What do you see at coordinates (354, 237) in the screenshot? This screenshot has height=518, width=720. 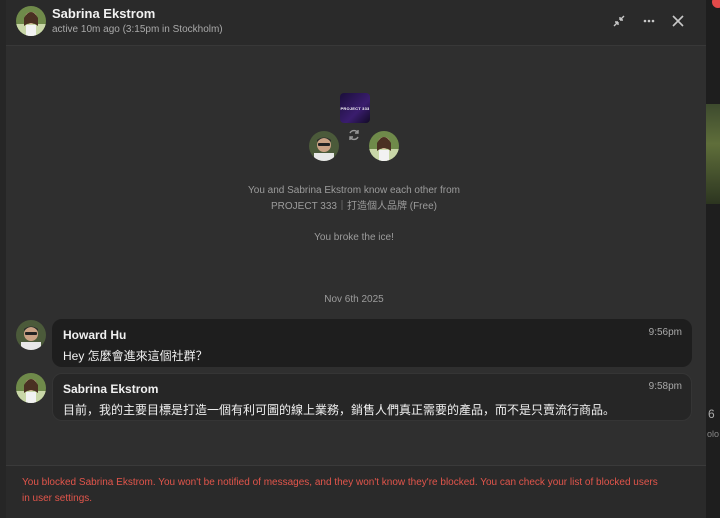 I see `ice-breaker-text: You broke the ice!` at bounding box center [354, 237].